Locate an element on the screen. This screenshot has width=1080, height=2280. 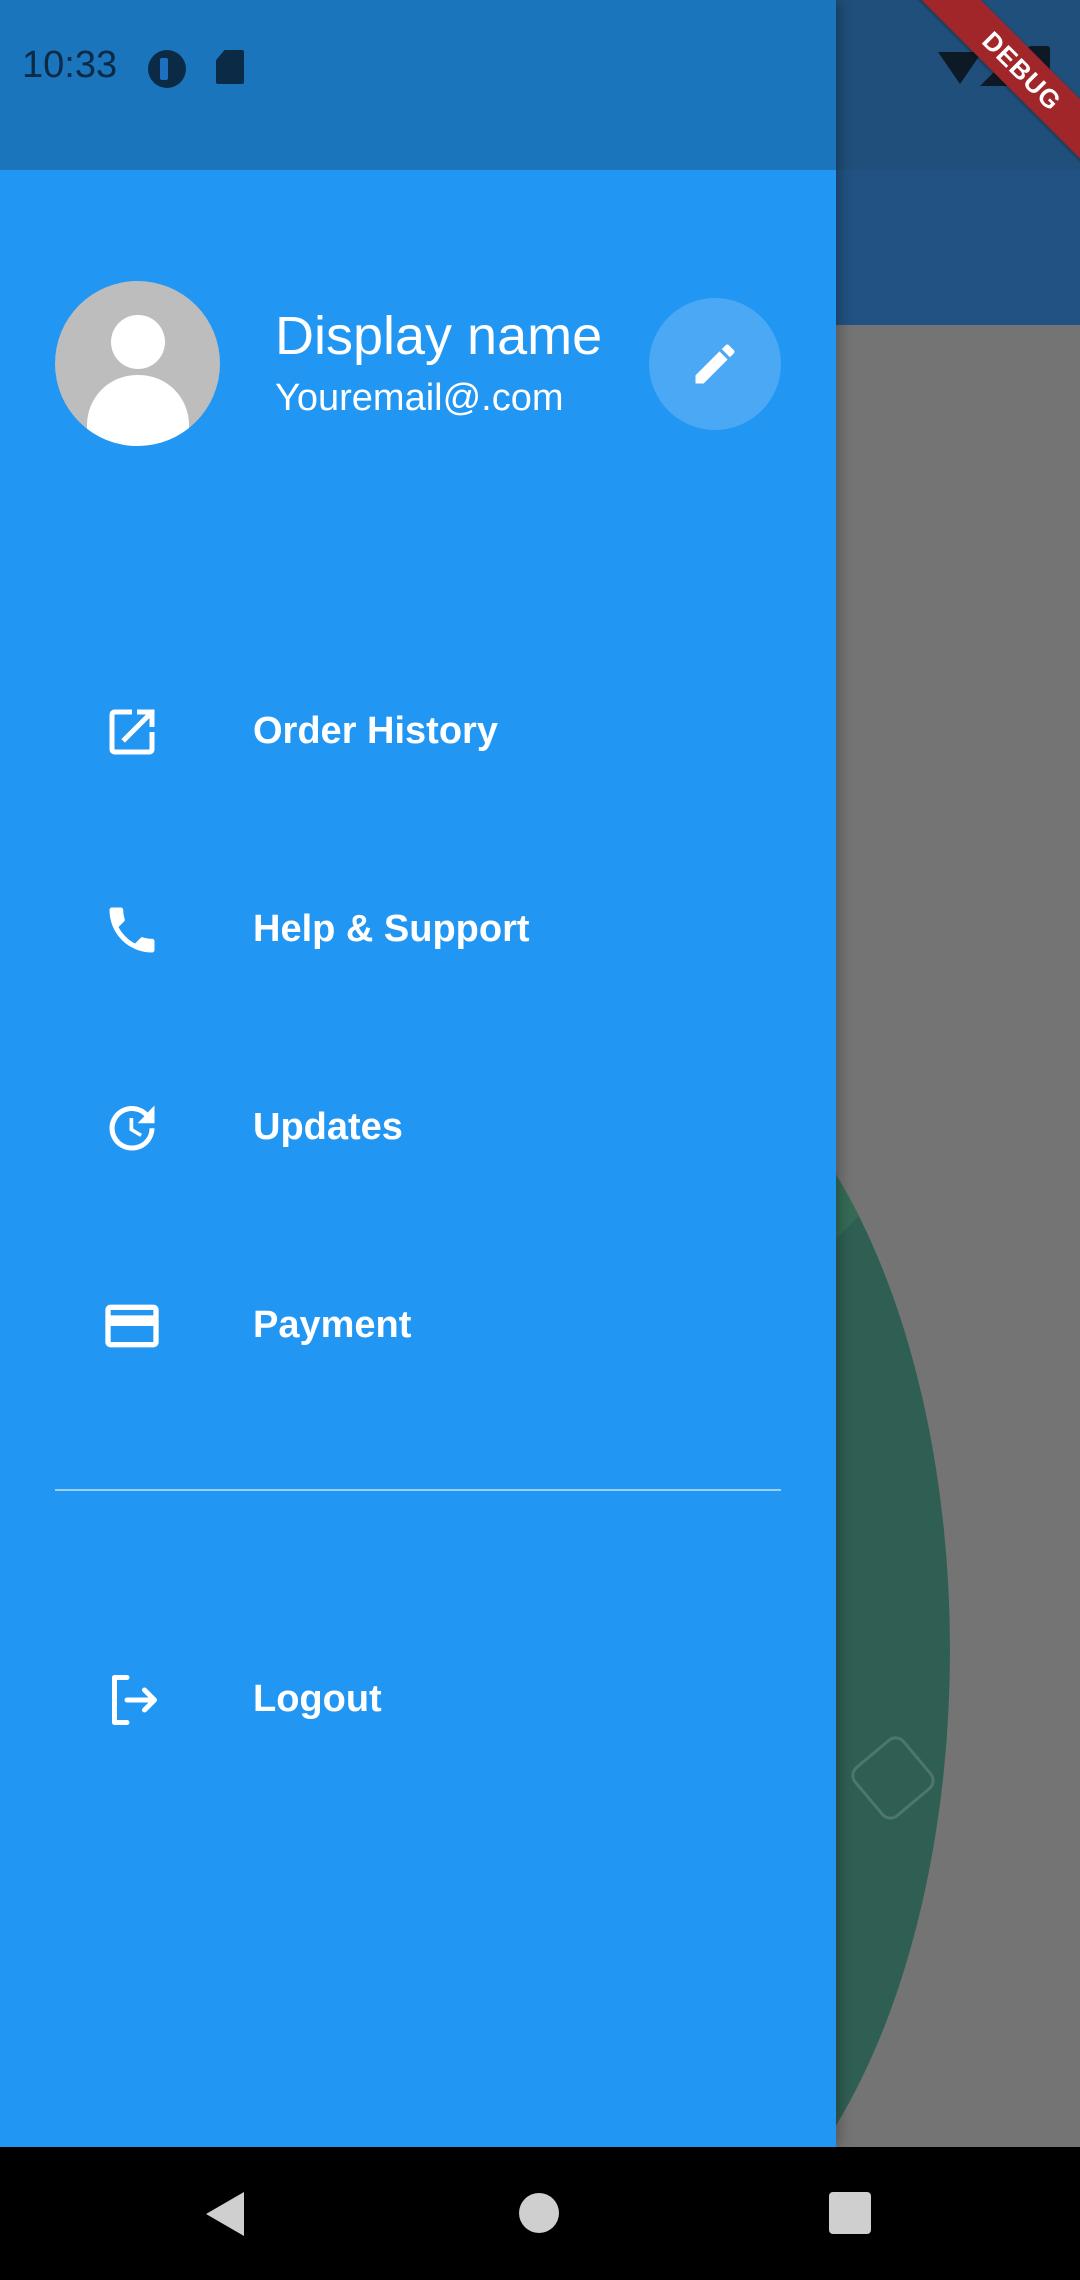
system-navigation-bar is located at coordinates (540, 2213).